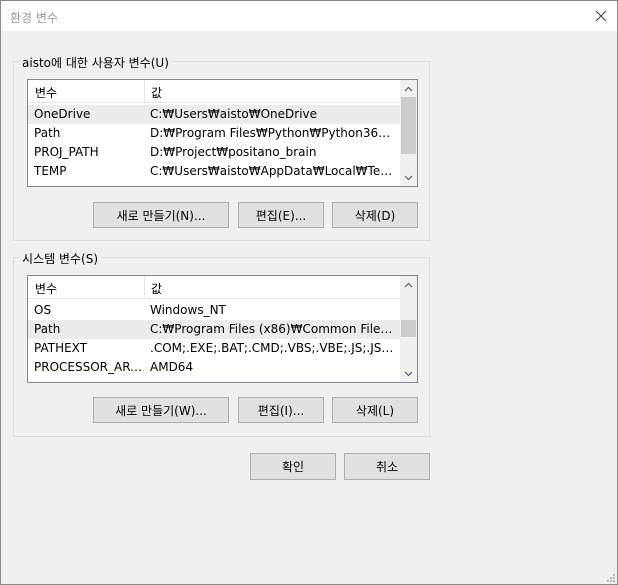 This screenshot has height=585, width=618. What do you see at coordinates (66, 152) in the screenshot?
I see `variable-name: PROJ_PATH` at bounding box center [66, 152].